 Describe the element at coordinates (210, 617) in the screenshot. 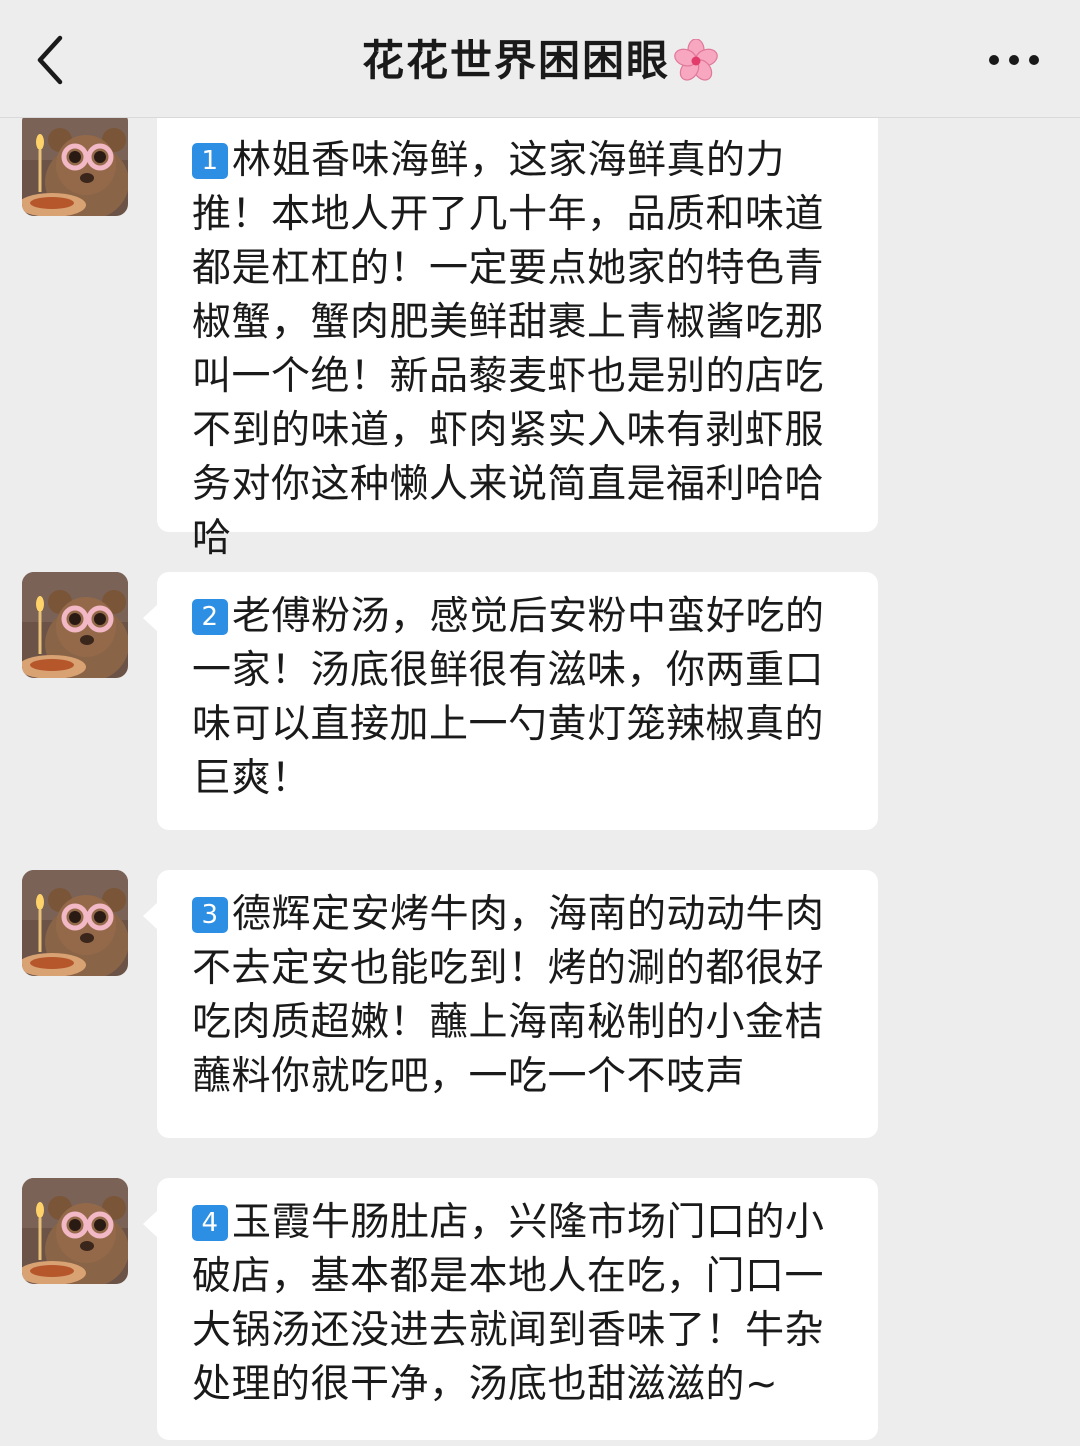

I see `number-badge: 2` at that location.